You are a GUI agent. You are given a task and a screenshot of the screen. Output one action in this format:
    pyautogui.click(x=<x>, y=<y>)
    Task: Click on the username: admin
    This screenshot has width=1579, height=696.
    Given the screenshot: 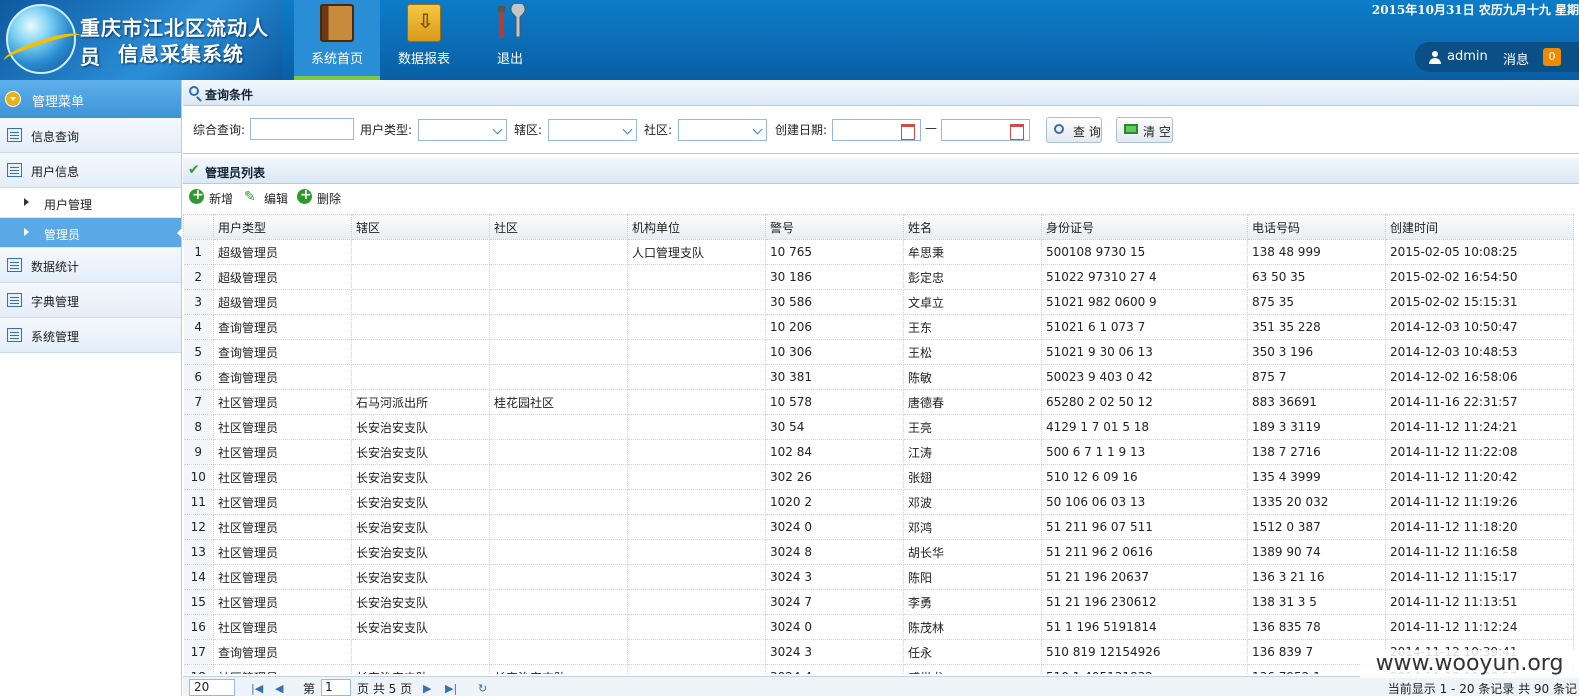 What is the action you would take?
    pyautogui.click(x=1467, y=56)
    